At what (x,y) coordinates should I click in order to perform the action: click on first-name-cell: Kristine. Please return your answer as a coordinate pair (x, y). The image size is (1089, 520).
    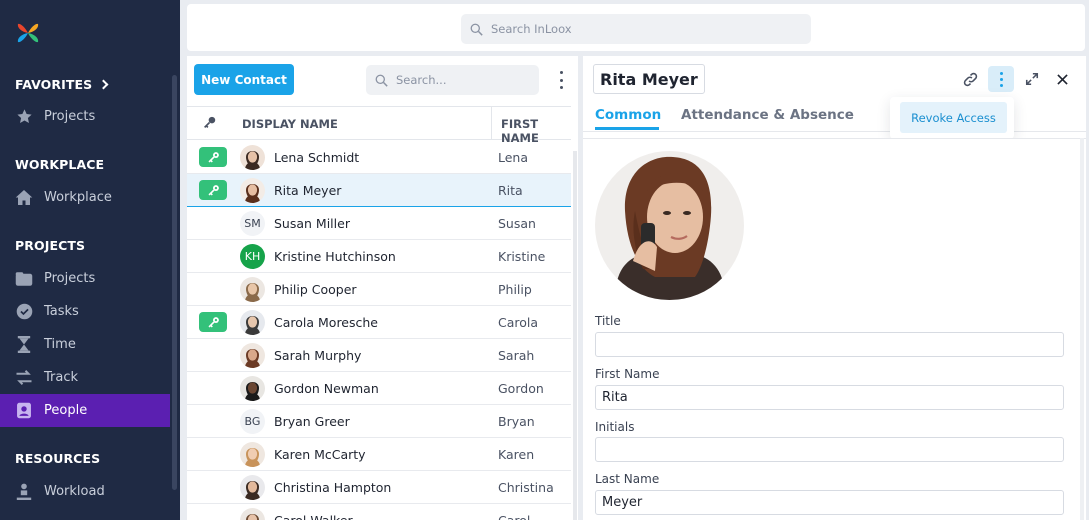
    Looking at the image, I should click on (522, 256).